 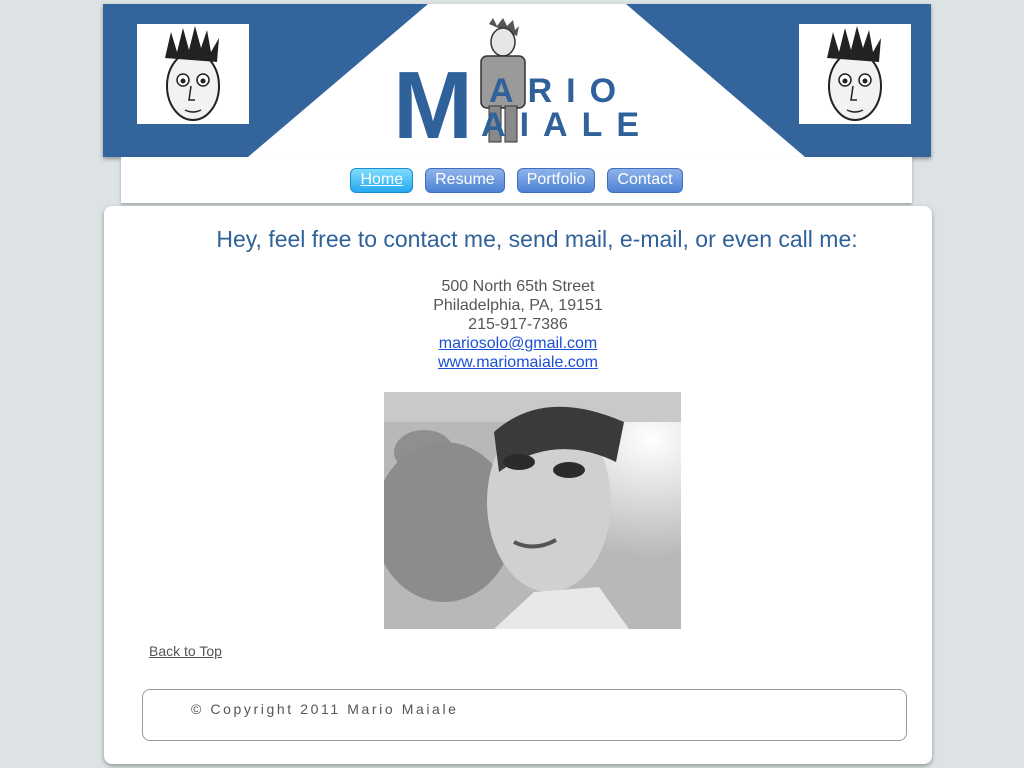 I want to click on site-title-logo: M ARIO AIALE, so click(x=533, y=84).